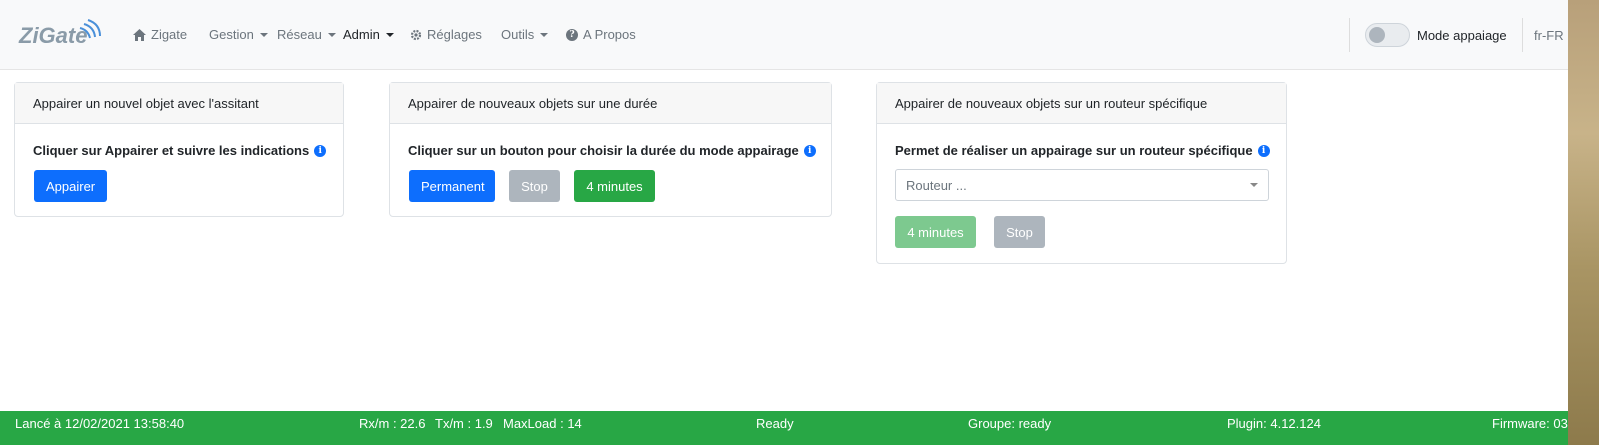 The width and height of the screenshot is (1599, 445). What do you see at coordinates (534, 186) in the screenshot?
I see `stop-button: Stop` at bounding box center [534, 186].